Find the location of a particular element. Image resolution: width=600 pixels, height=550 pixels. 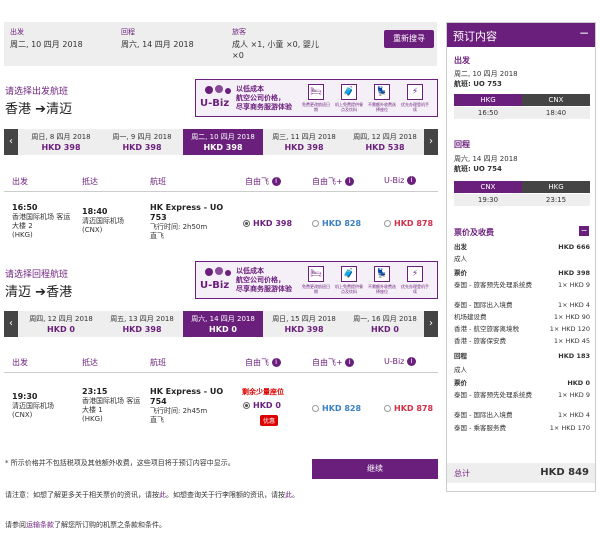

luggage-icon: 🧳 is located at coordinates (349, 274).